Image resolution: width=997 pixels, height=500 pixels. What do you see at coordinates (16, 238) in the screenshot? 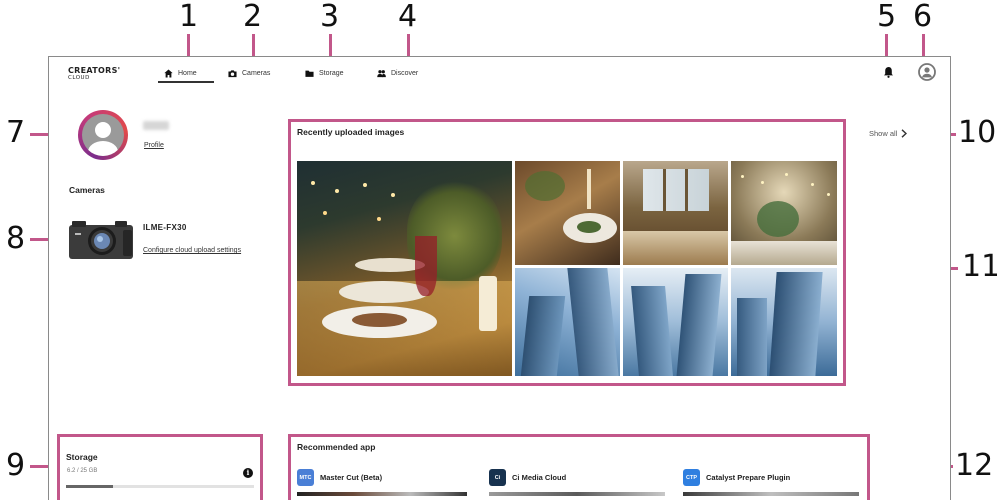
I see `callout-number-8: 8` at bounding box center [16, 238].